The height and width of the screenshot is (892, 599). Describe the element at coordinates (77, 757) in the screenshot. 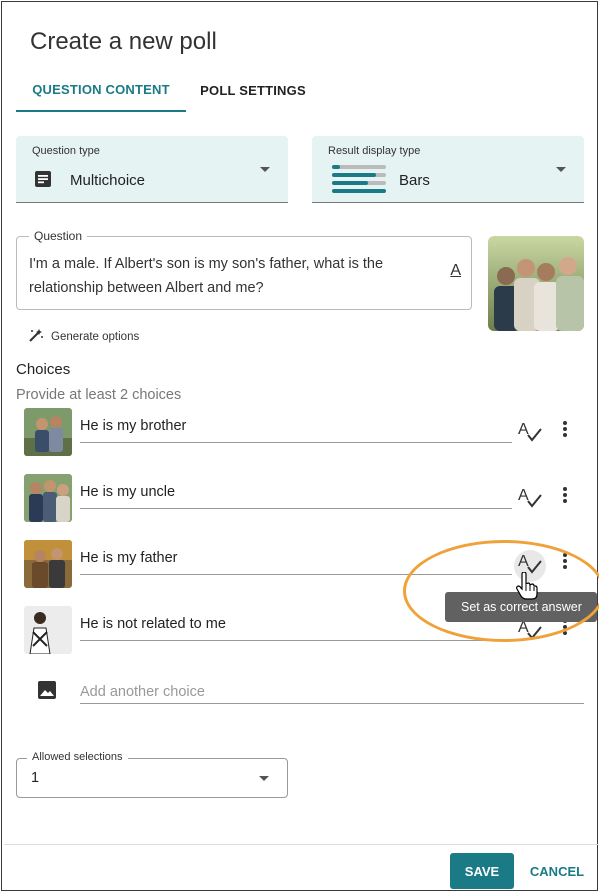

I see `allowed-selections-label: Allowed selections` at that location.